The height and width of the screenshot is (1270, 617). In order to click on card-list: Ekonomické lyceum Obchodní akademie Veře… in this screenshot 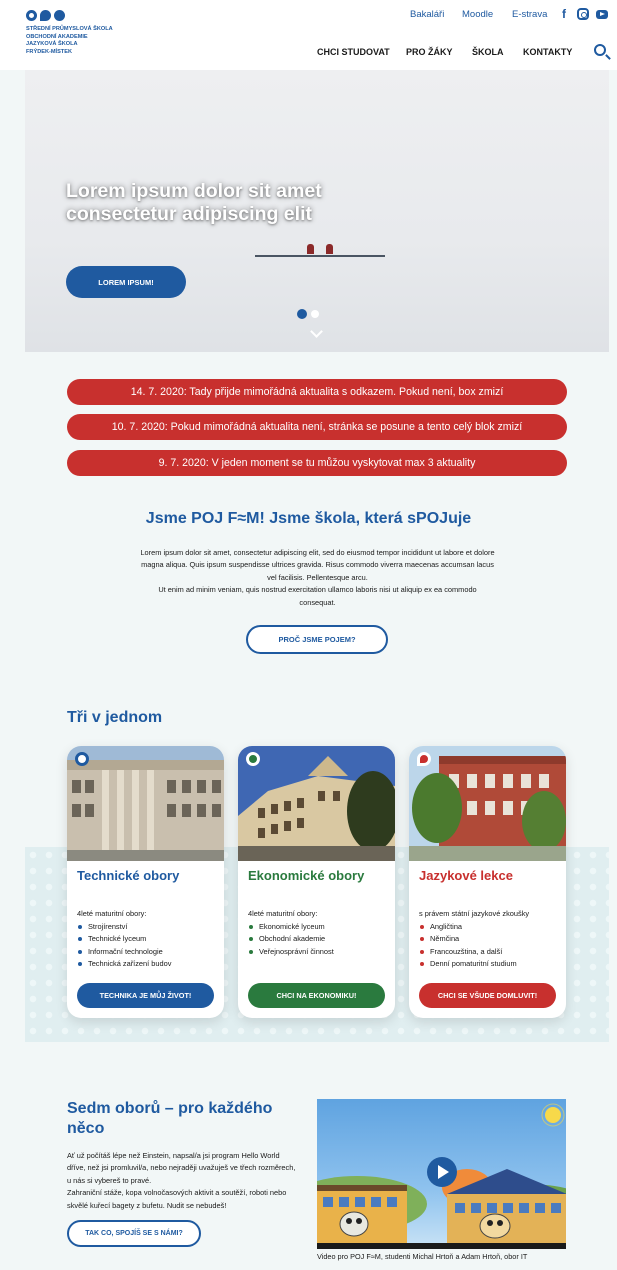, I will do `click(291, 939)`.